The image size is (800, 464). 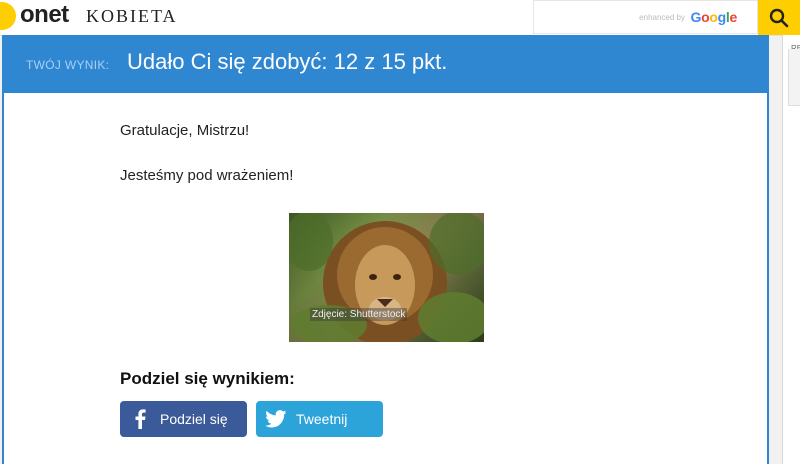 I want to click on photo-credit: Zdjęcie: Shutterstock, so click(x=359, y=314).